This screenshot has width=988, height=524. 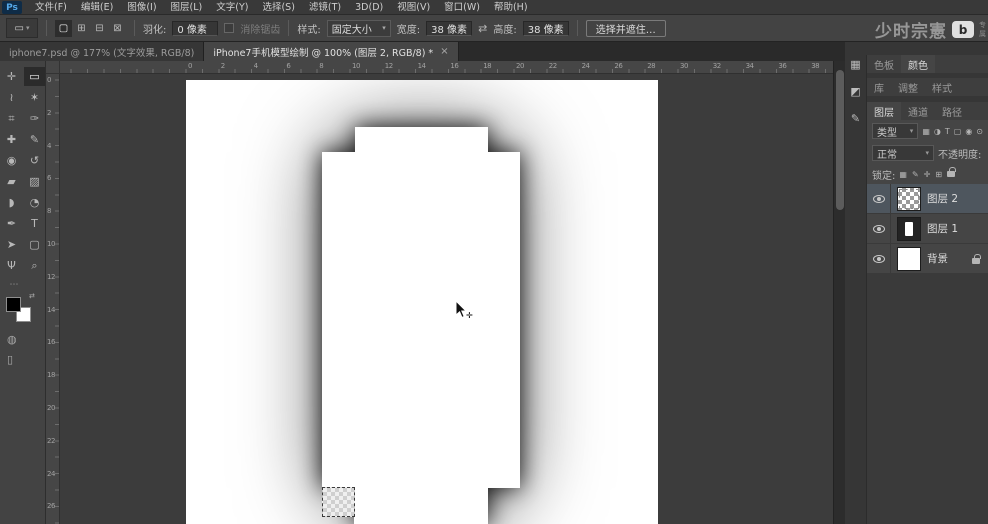 What do you see at coordinates (903, 153) in the screenshot?
I see `blend-mode-select: 正常 ▾` at bounding box center [903, 153].